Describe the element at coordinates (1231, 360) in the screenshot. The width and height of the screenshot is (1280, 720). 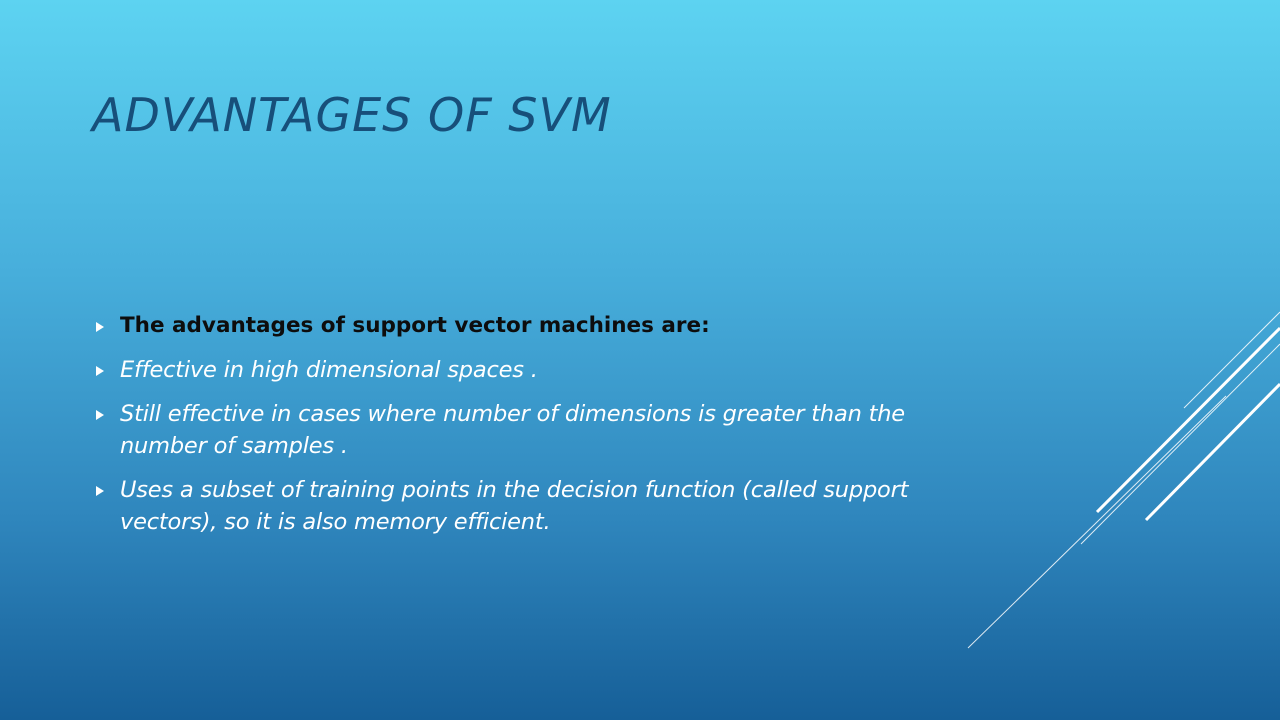
I see `deco-line-thin-top` at that location.